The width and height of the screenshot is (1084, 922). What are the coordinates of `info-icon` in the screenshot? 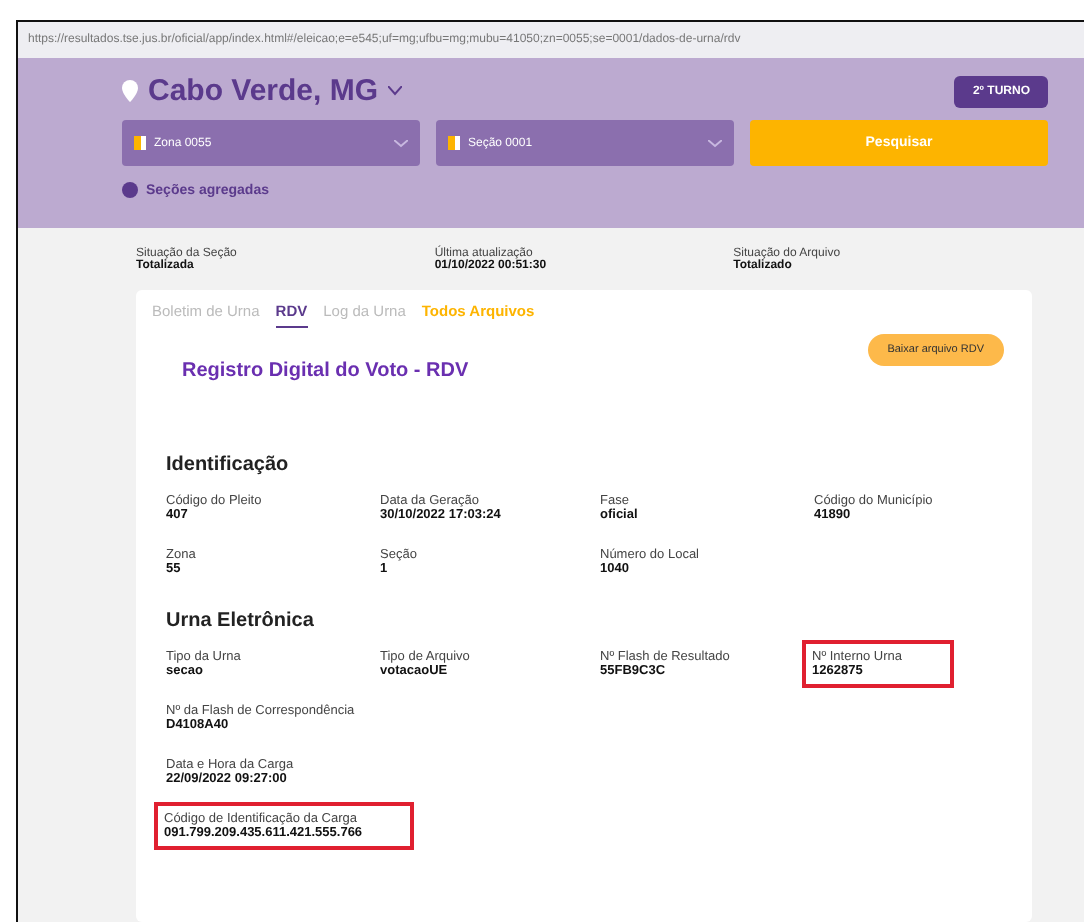 It's located at (130, 190).